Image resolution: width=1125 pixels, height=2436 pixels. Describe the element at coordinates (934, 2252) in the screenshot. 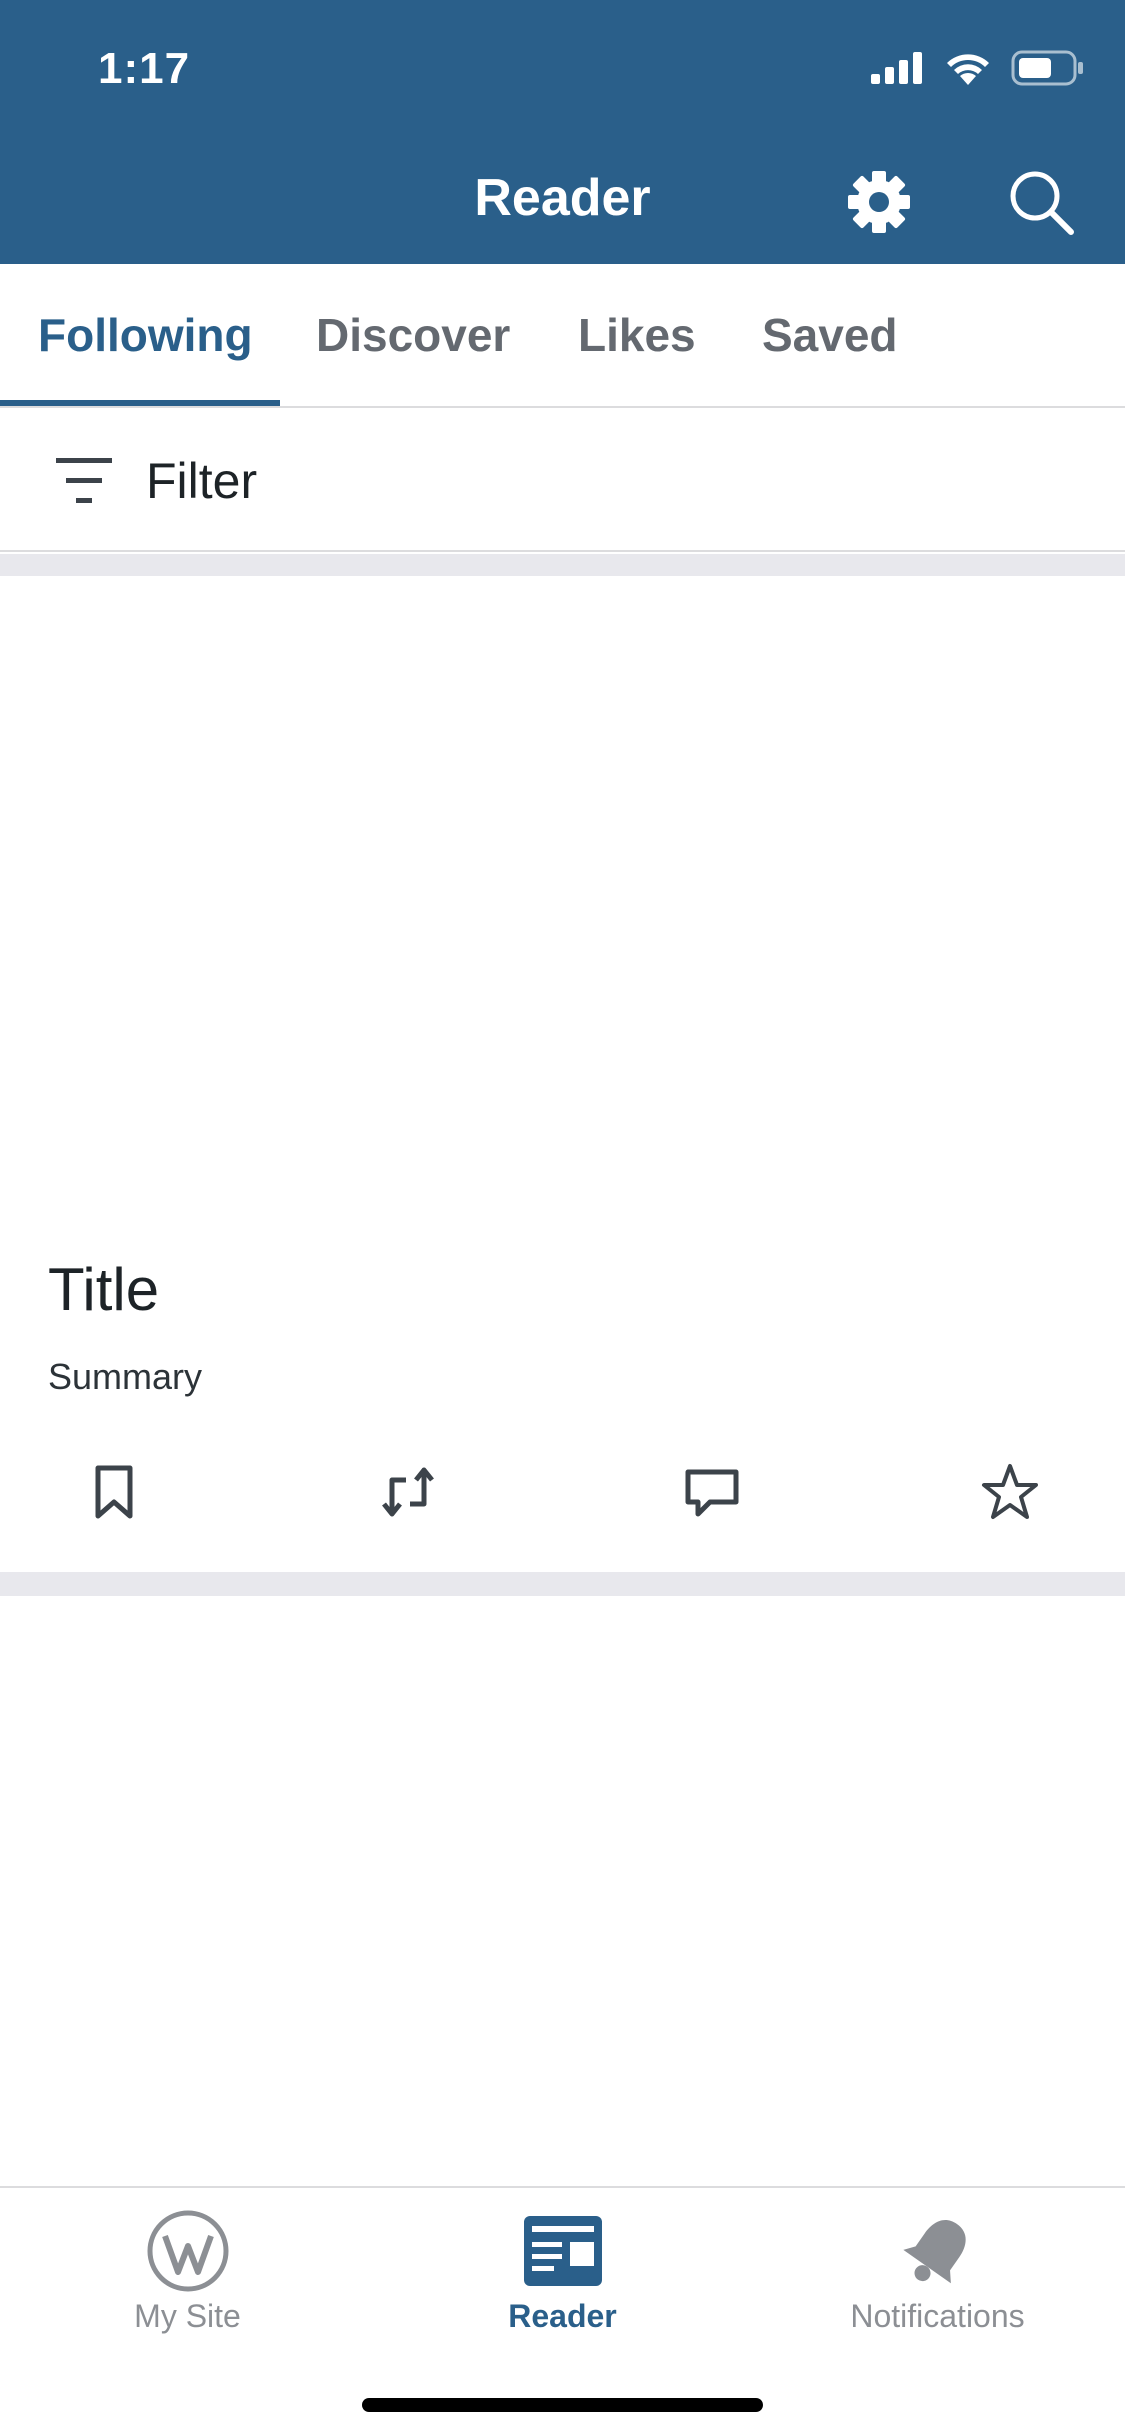

I see `bell-icon` at that location.